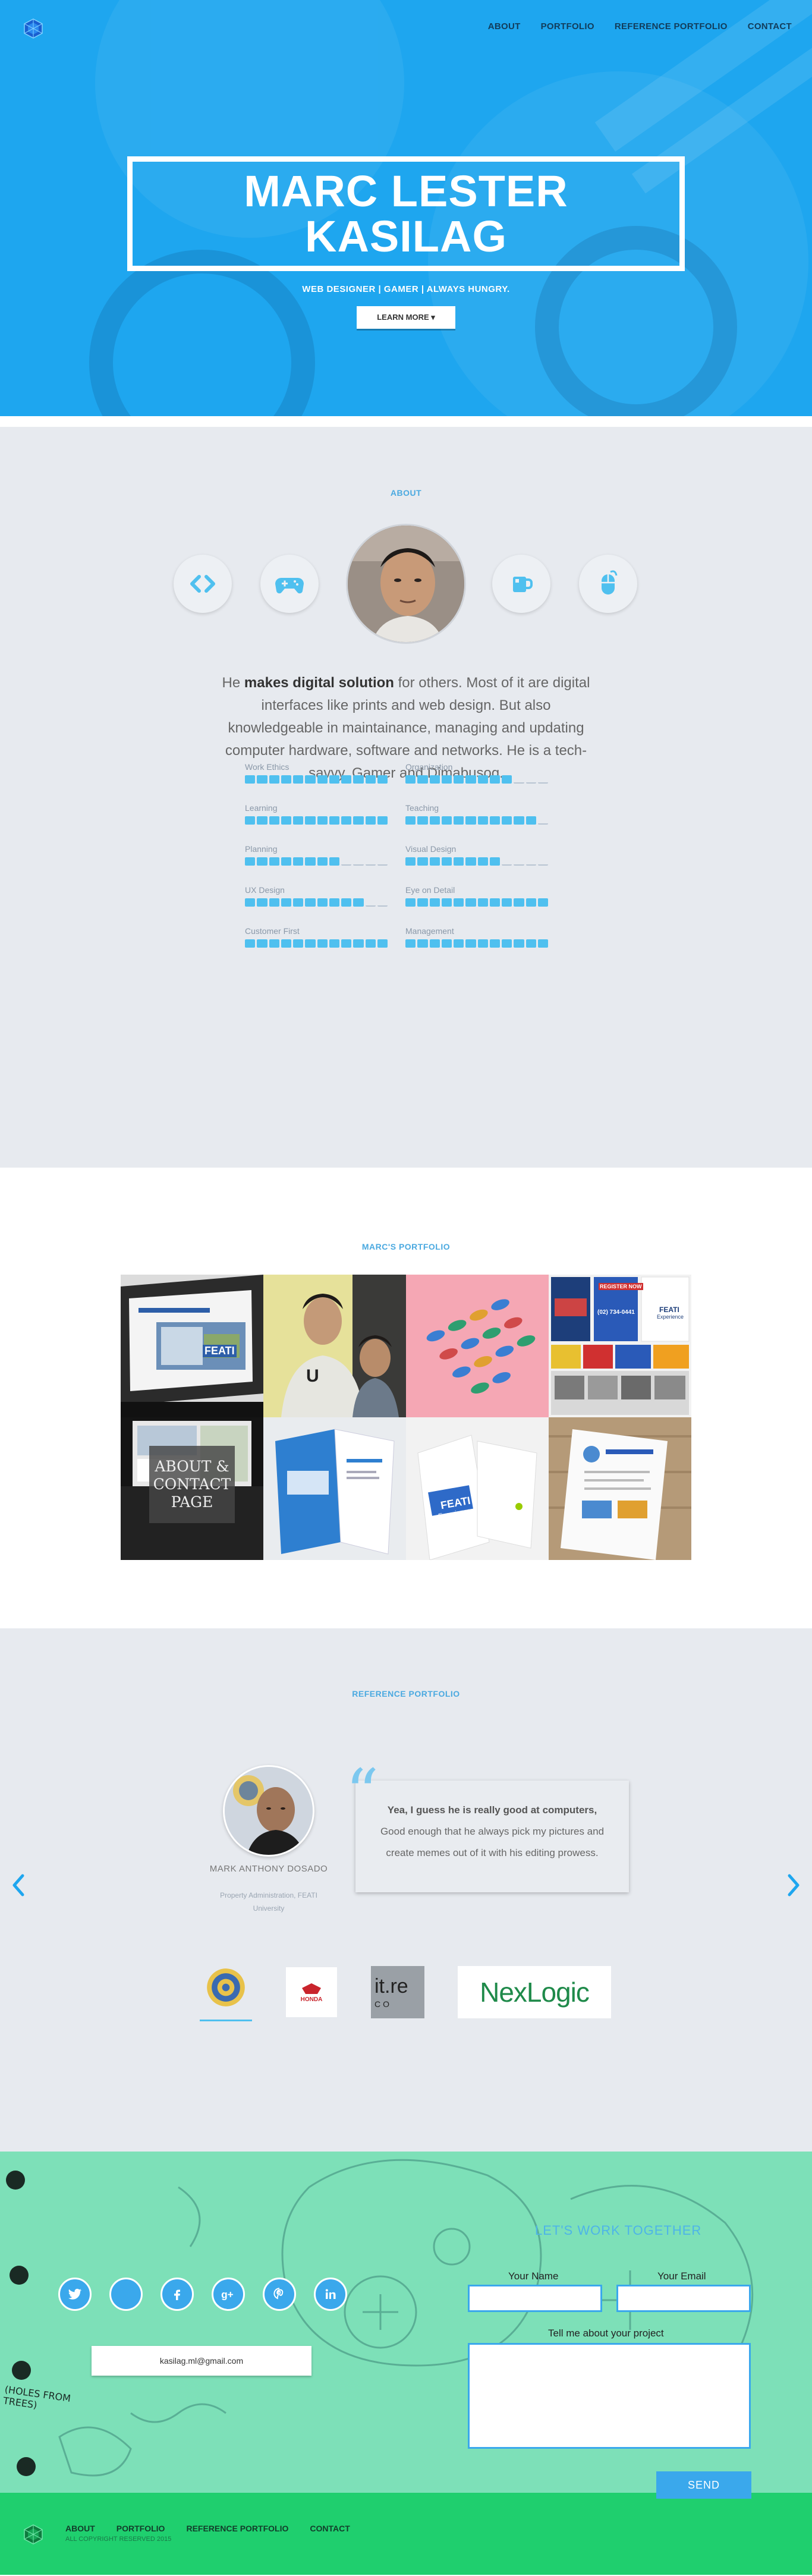 Image resolution: width=812 pixels, height=2576 pixels. I want to click on skill-item: Management, so click(476, 937).